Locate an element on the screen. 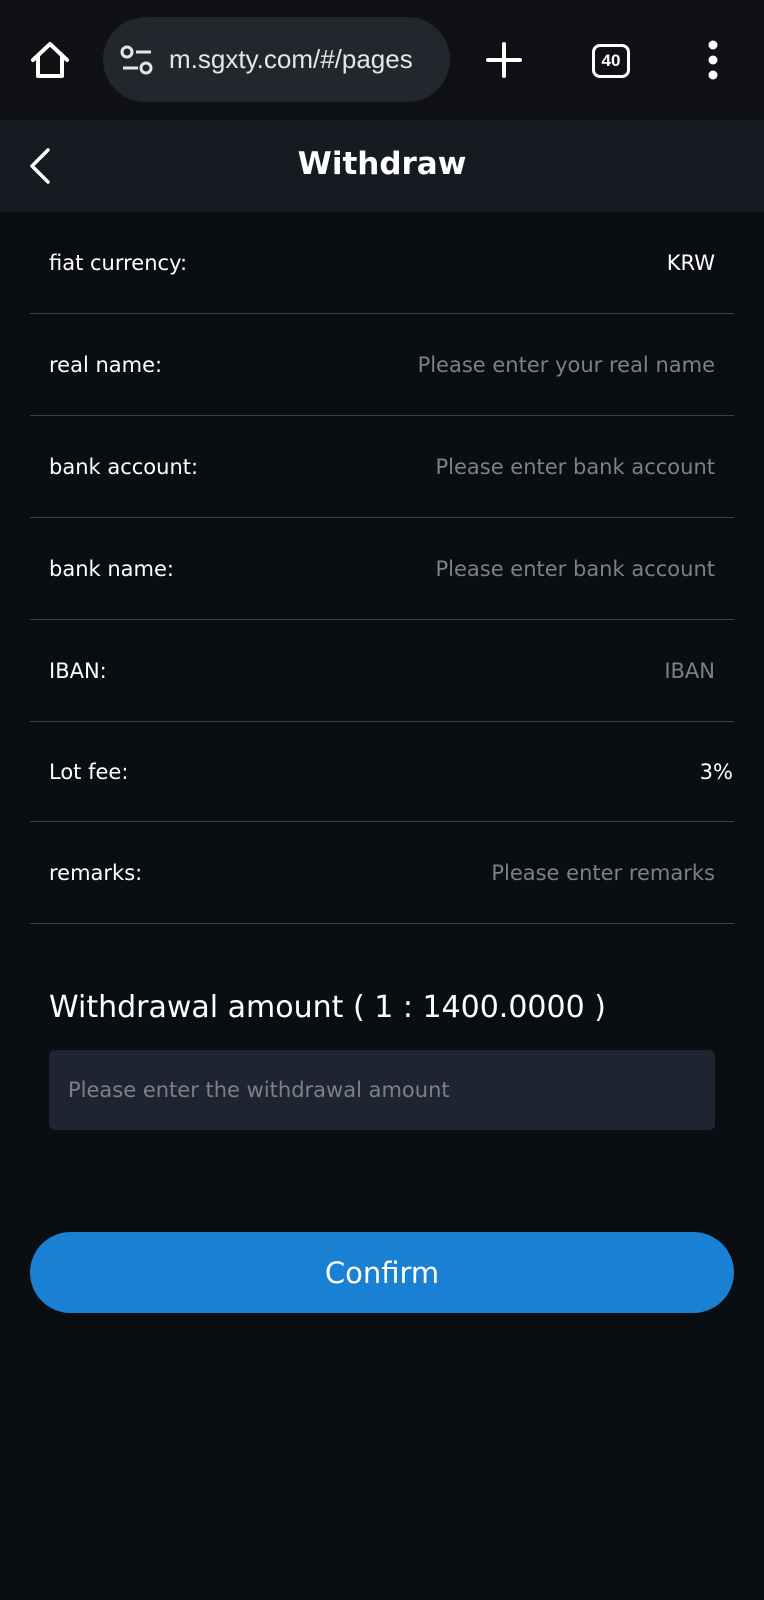 The image size is (764, 1600). bank-name-input is located at coordinates (535, 568).